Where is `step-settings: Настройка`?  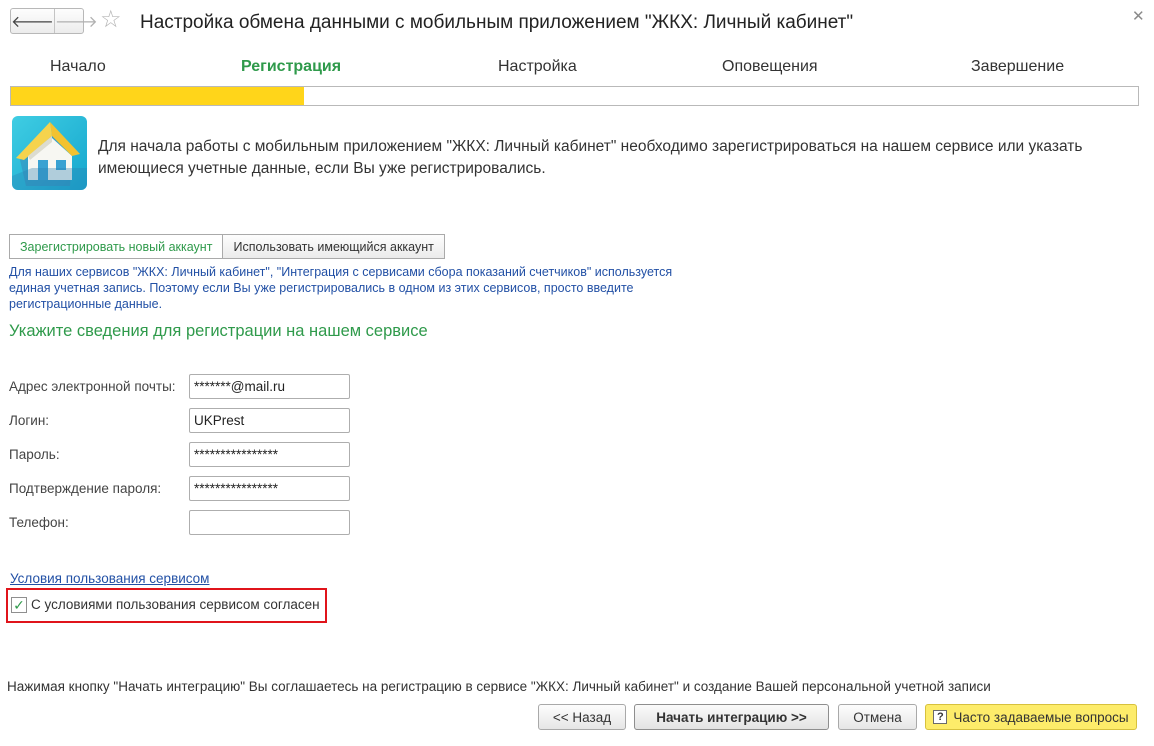
step-settings: Настройка is located at coordinates (537, 66).